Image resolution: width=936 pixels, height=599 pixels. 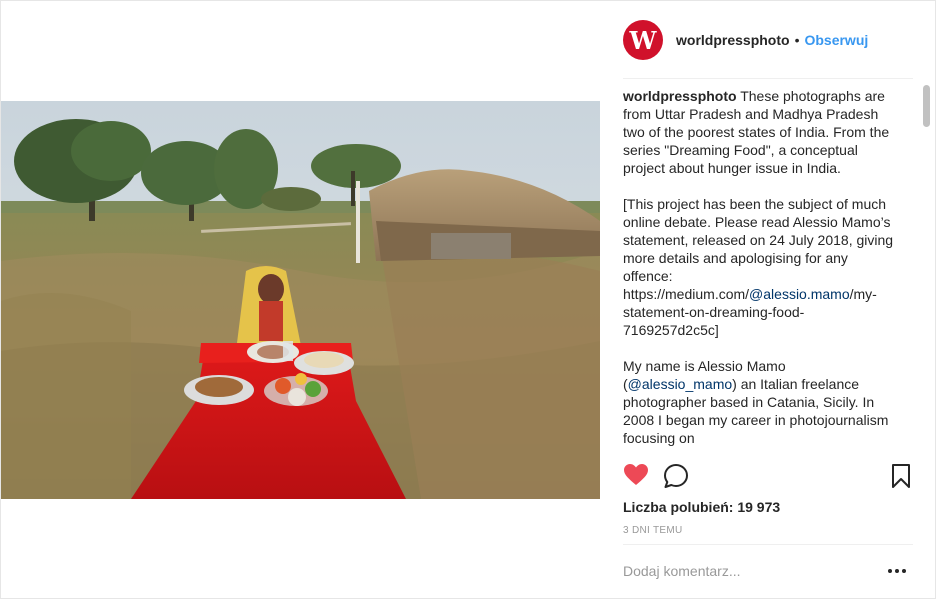 What do you see at coordinates (701, 507) in the screenshot?
I see `likes-count: Liczba polubień: 19 973` at bounding box center [701, 507].